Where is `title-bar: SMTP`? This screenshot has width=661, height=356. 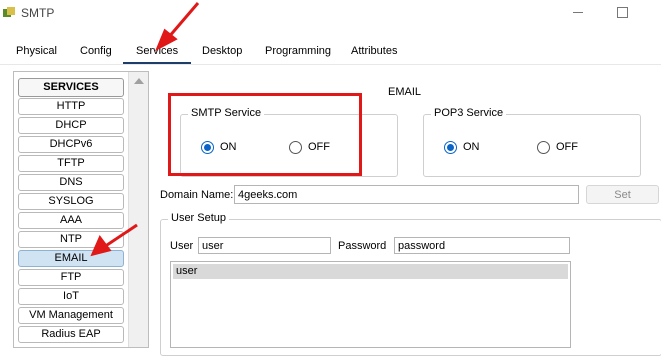 title-bar: SMTP is located at coordinates (330, 14).